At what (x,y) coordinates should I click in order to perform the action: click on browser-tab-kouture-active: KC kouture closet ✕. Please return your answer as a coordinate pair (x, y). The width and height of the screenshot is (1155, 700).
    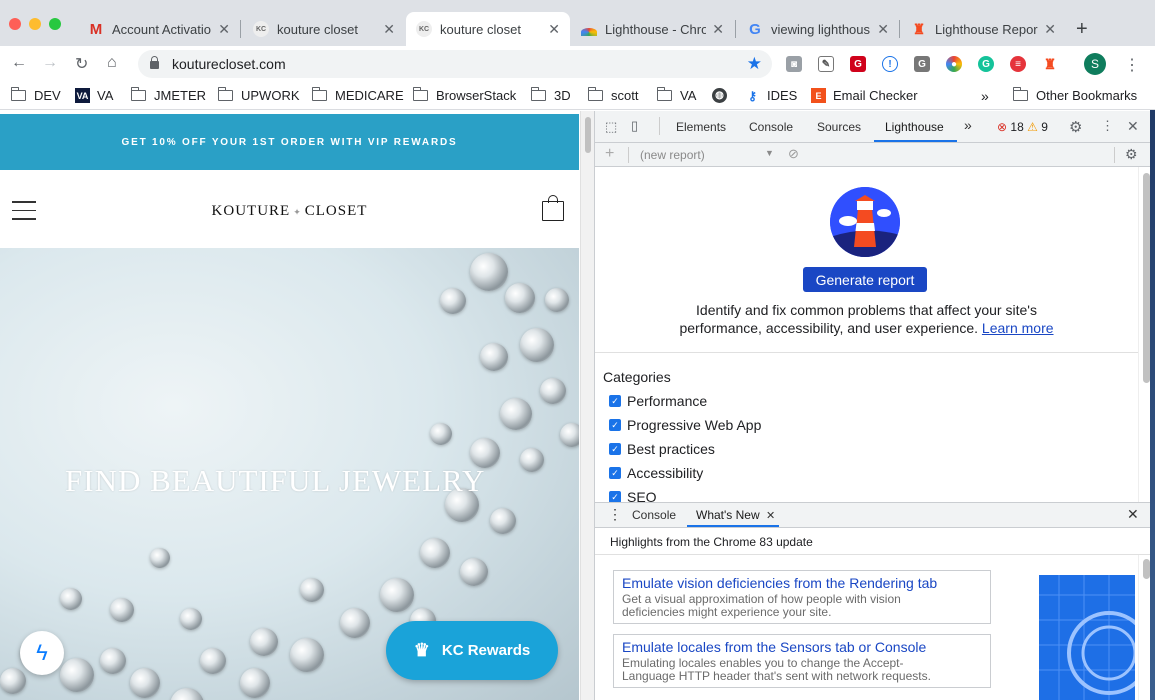
    Looking at the image, I should click on (488, 29).